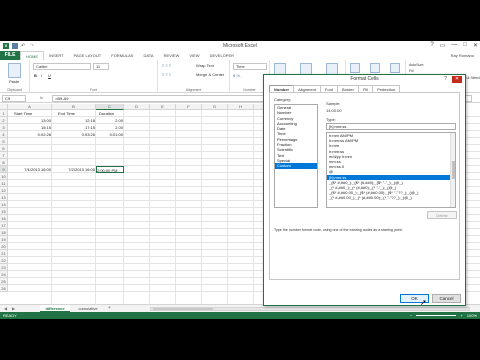 The image size is (480, 360). What do you see at coordinates (431, 45) in the screenshot?
I see `help-icon: ?` at bounding box center [431, 45].